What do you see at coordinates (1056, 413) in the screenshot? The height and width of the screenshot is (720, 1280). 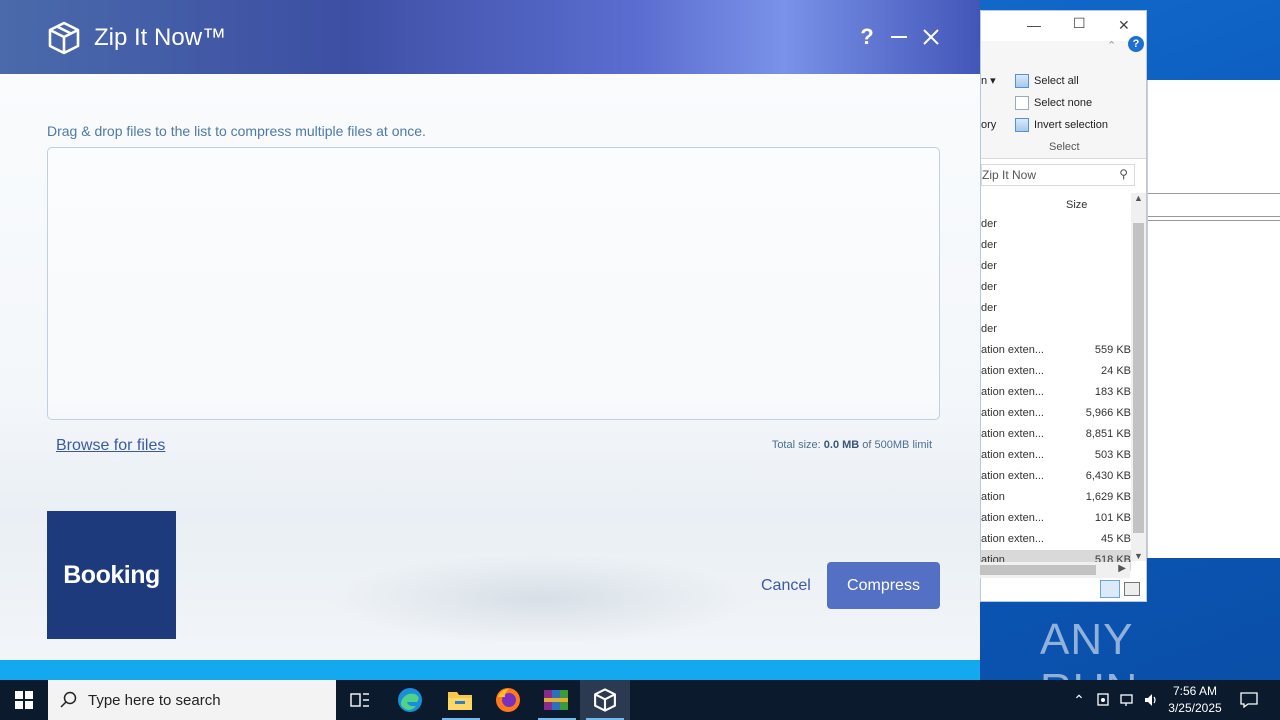 I see `list-item: ation exten... 5,966 KB` at bounding box center [1056, 413].